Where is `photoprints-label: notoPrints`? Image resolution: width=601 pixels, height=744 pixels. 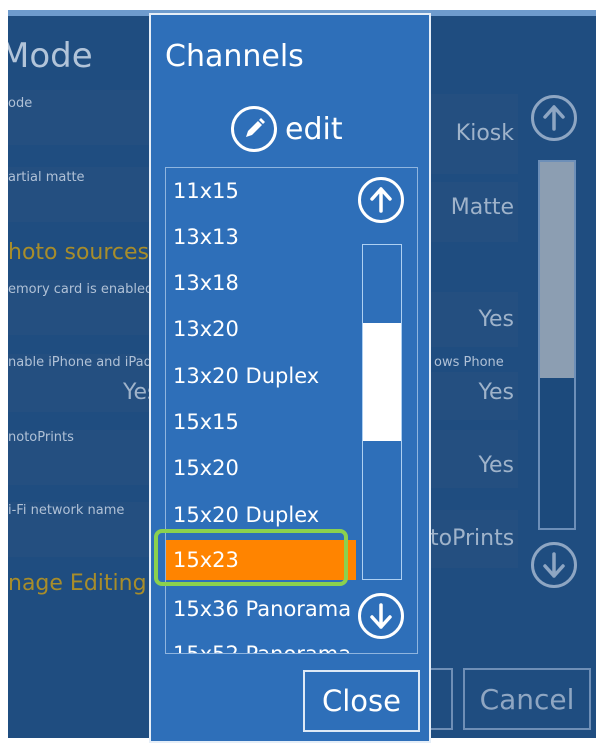 photoprints-label: notoPrints is located at coordinates (41, 437).